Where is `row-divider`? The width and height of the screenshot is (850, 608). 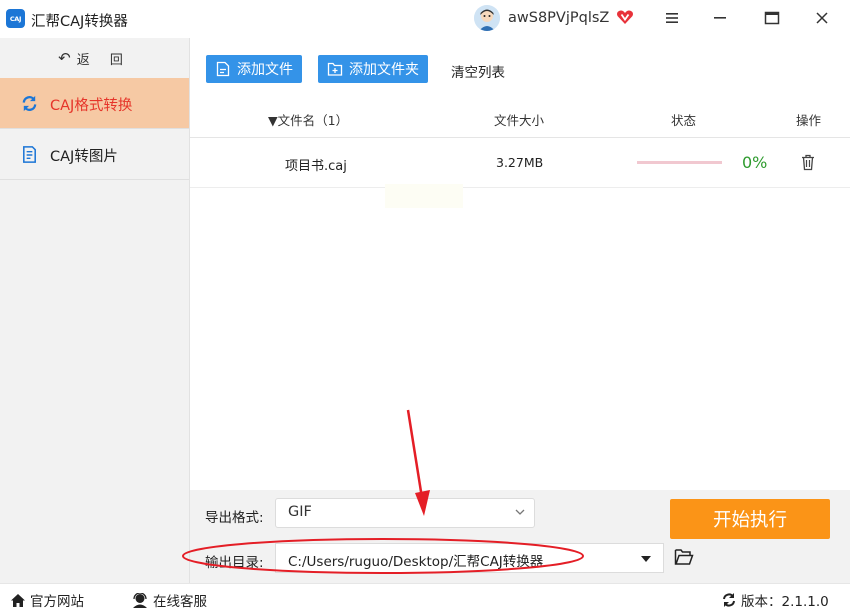 row-divider is located at coordinates (520, 187).